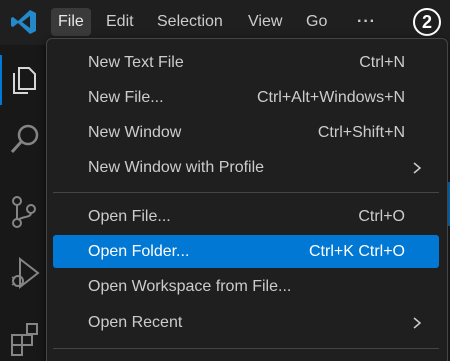 Image resolution: width=450 pixels, height=361 pixels. I want to click on step-number-badge: 2, so click(427, 22).